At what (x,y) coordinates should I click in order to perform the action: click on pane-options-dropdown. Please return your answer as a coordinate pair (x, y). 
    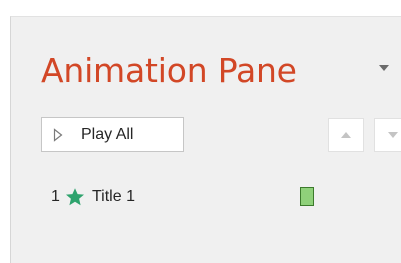
    Looking at the image, I should click on (384, 68).